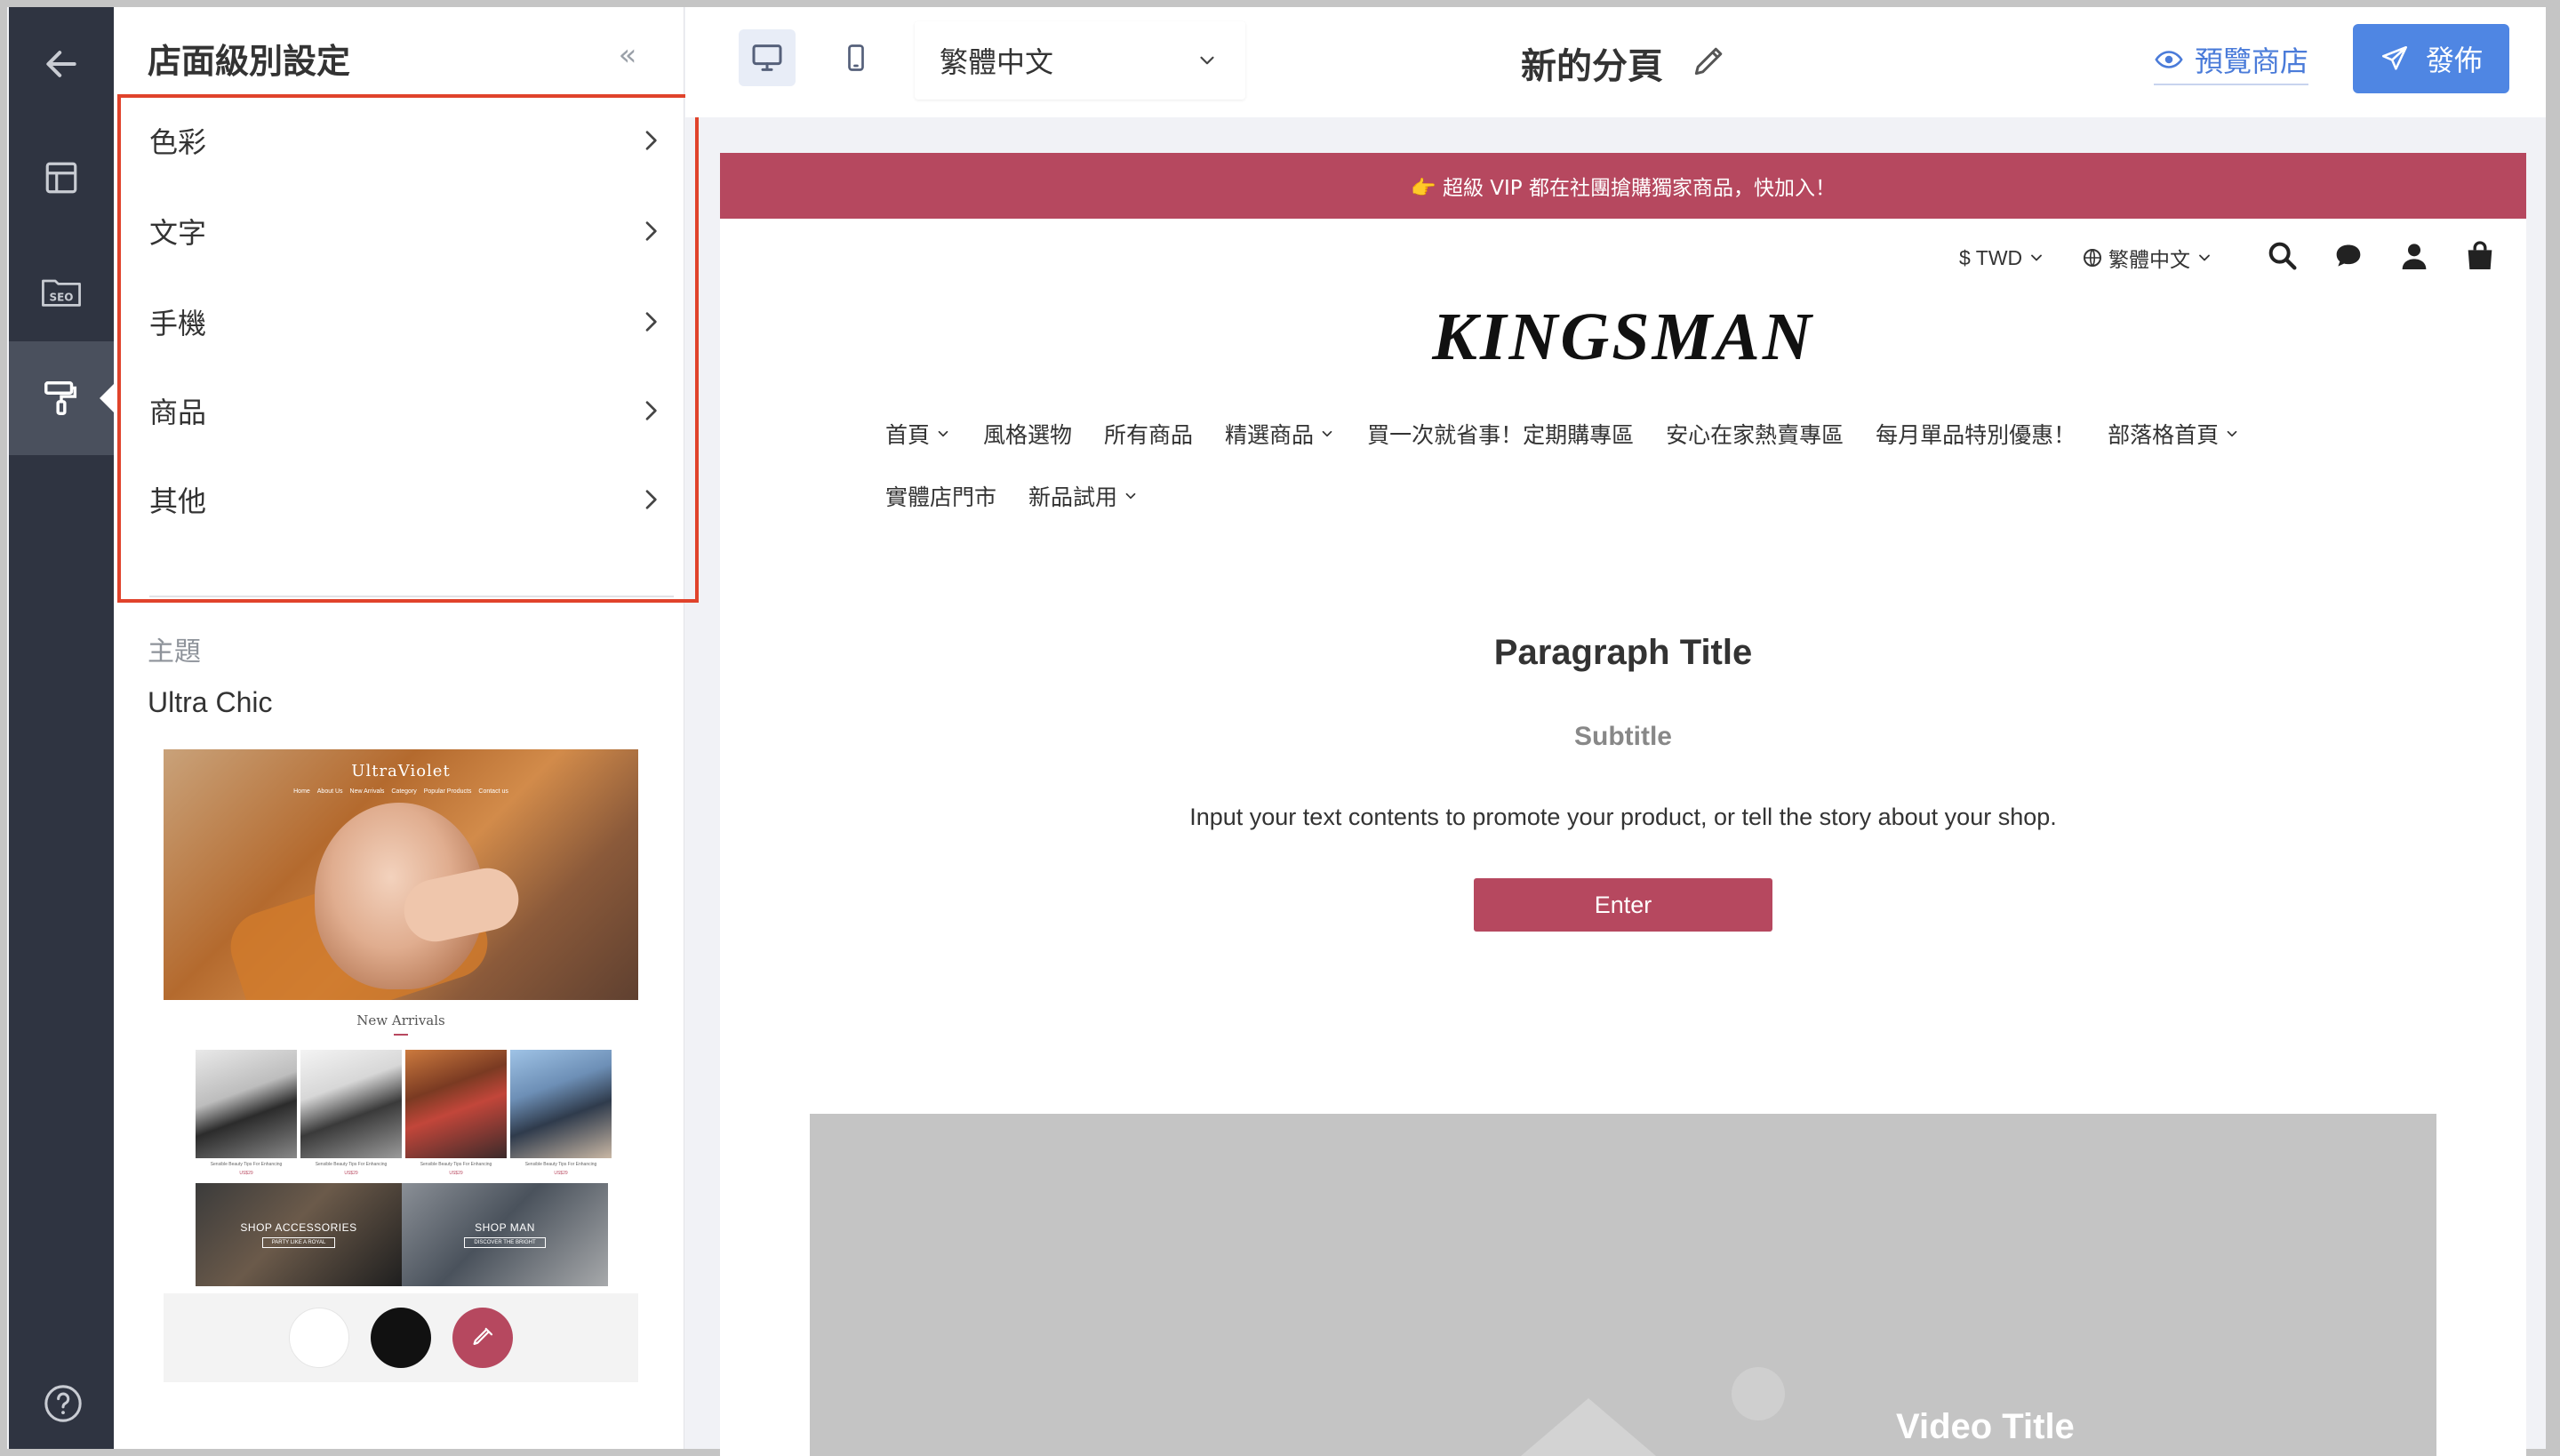  I want to click on menu-item-colors: 色彩, so click(407, 140).